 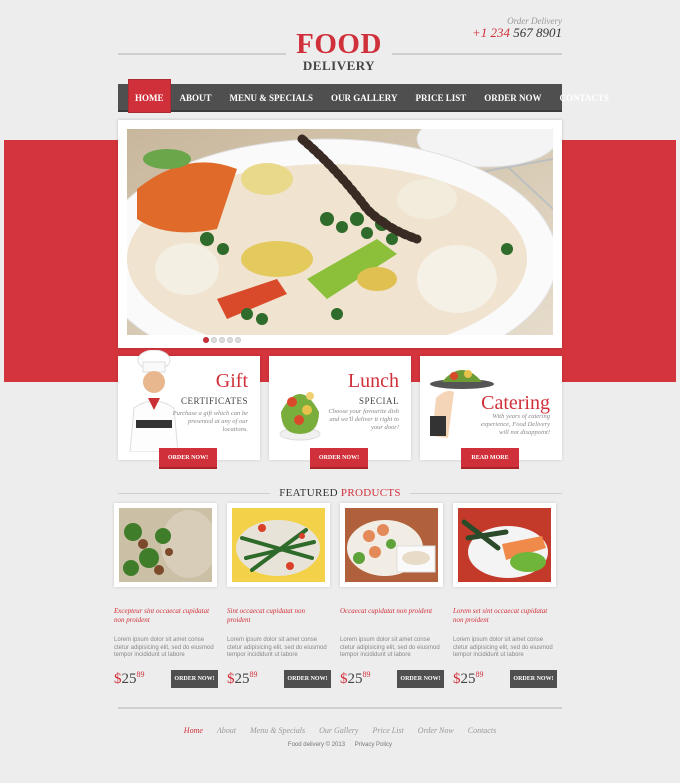 I want to click on gift-order-now-button: ORDER NOW!, so click(x=188, y=458).